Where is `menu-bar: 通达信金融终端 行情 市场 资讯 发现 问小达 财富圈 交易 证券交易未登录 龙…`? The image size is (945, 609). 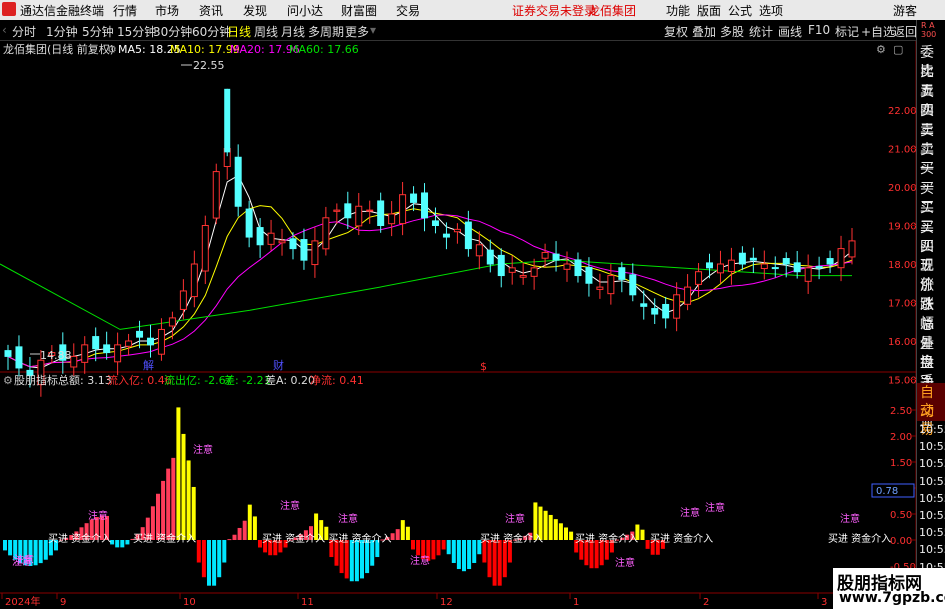
menu-bar: 通达信金融终端 行情 市场 资讯 发现 问小达 财富圈 交易 证券交易未登录 龙… is located at coordinates (472, 10).